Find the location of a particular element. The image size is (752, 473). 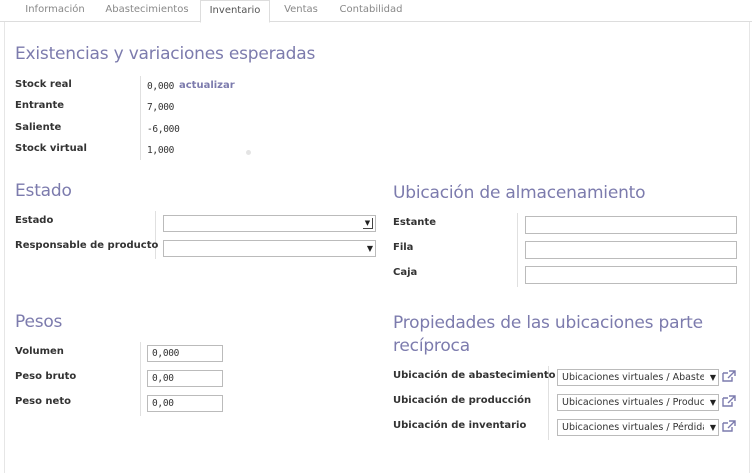

state-label: Estado is located at coordinates (34, 220).